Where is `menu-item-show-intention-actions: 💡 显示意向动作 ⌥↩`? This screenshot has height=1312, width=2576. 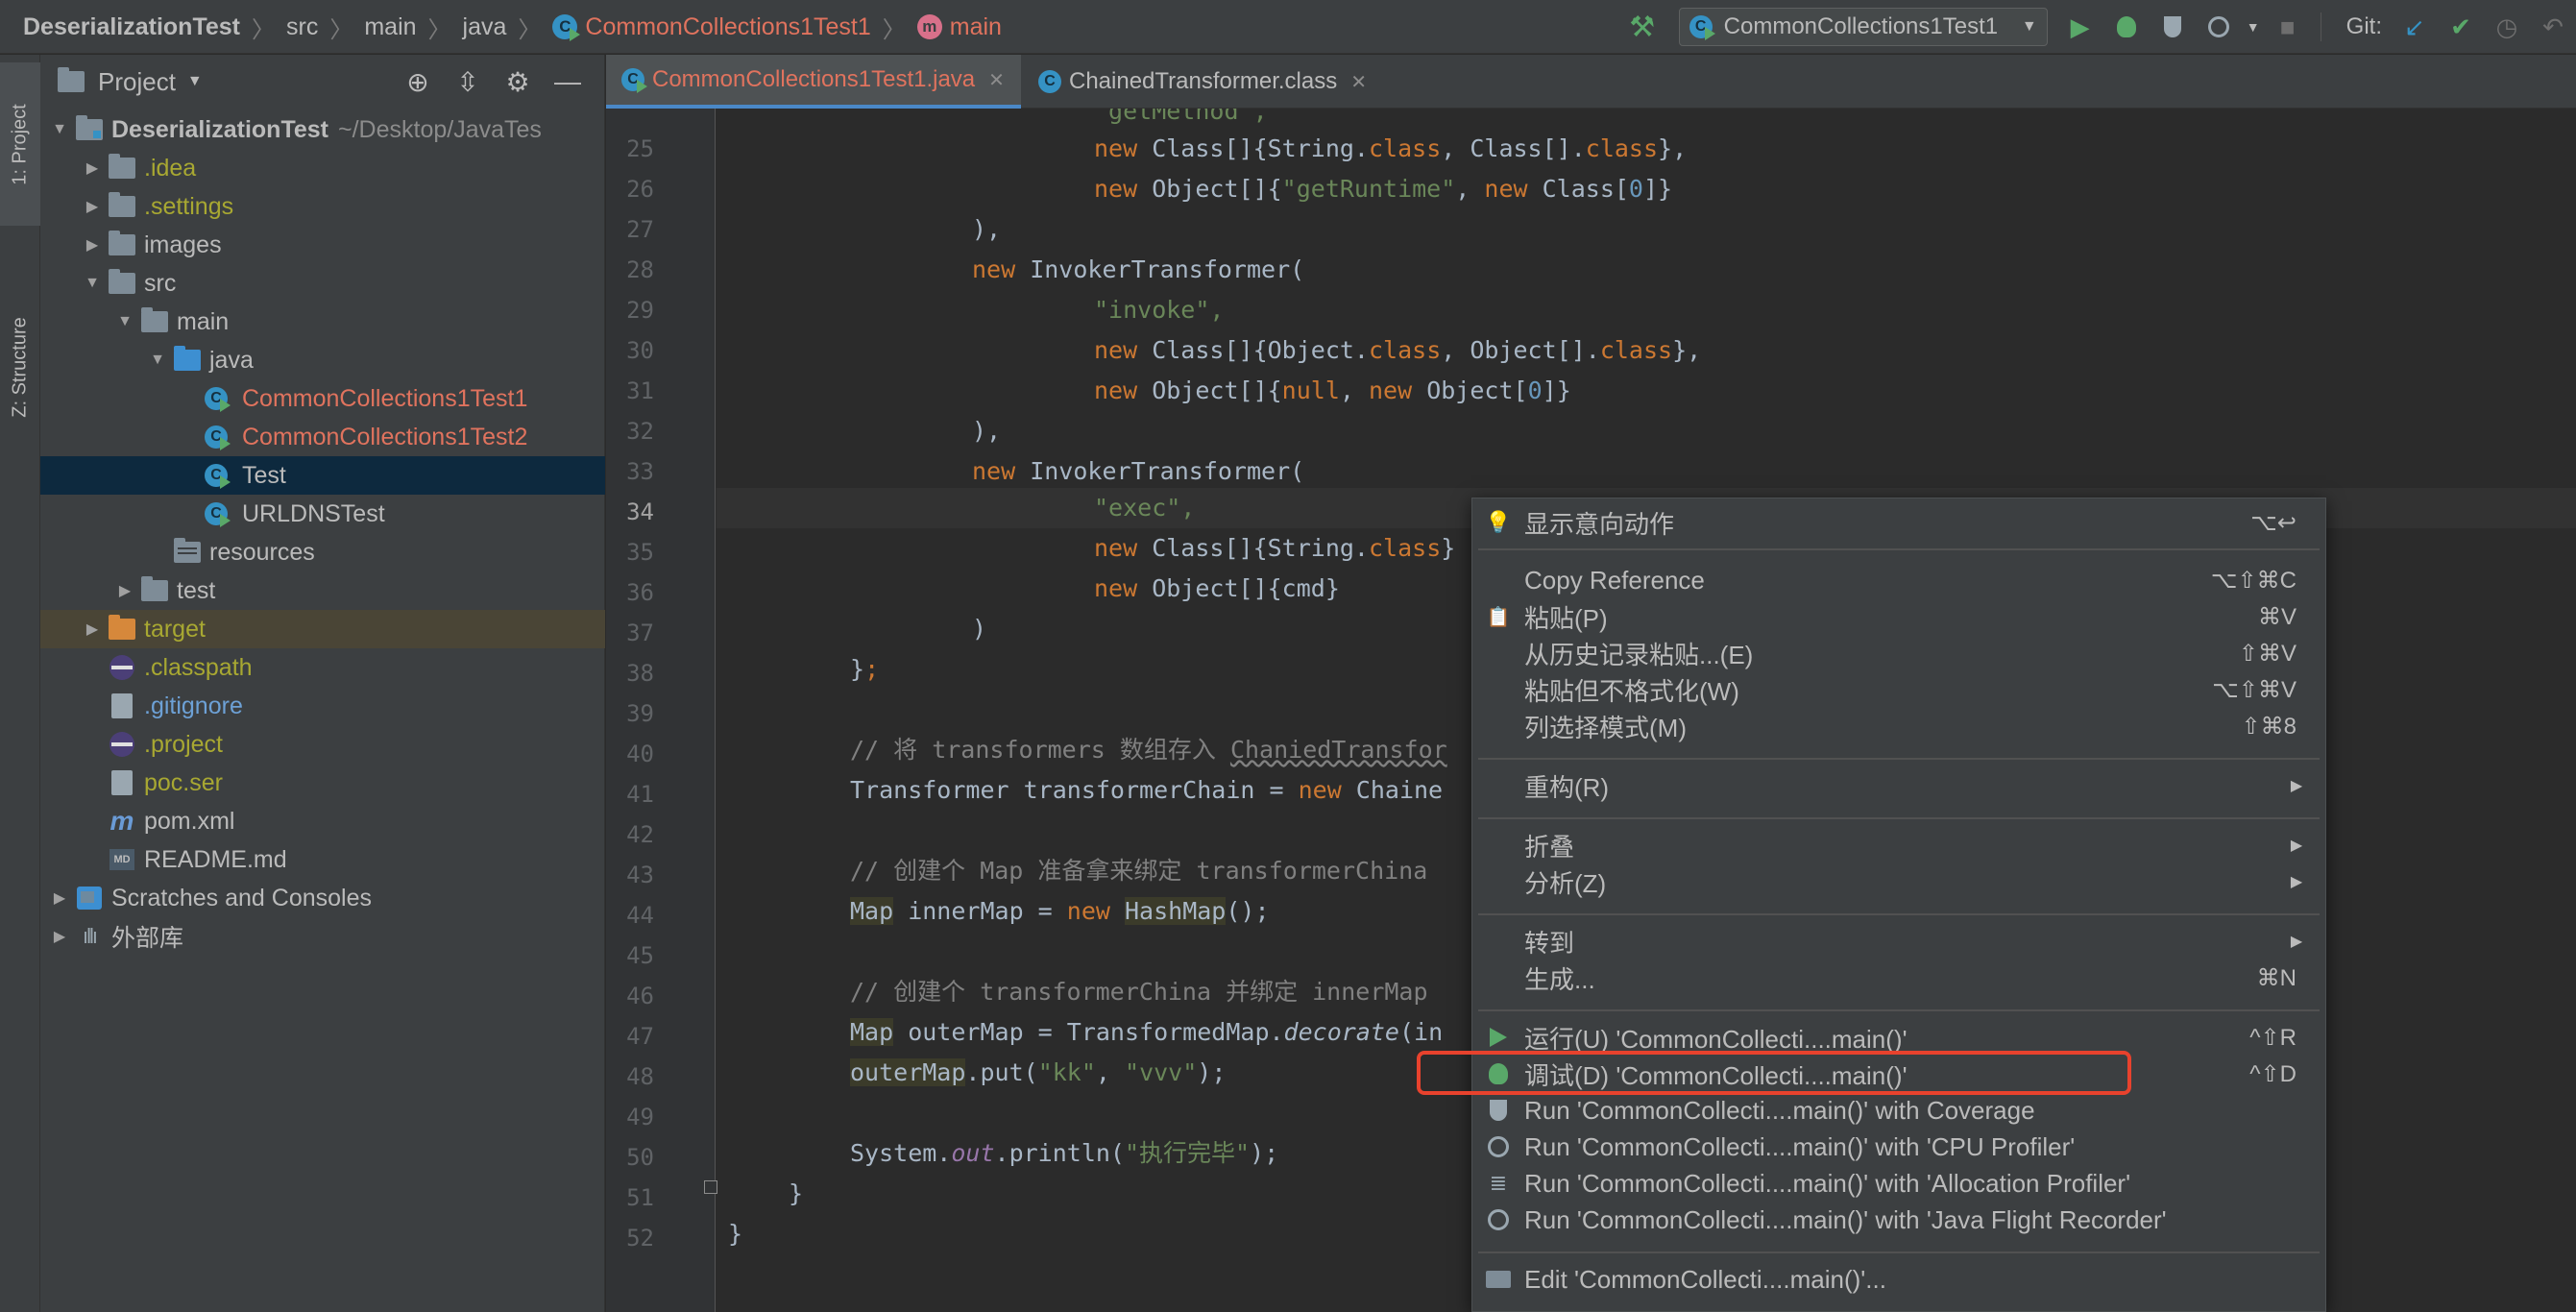
menu-item-show-intention-actions: 💡 显示意向动作 ⌥↩ is located at coordinates (1898, 523).